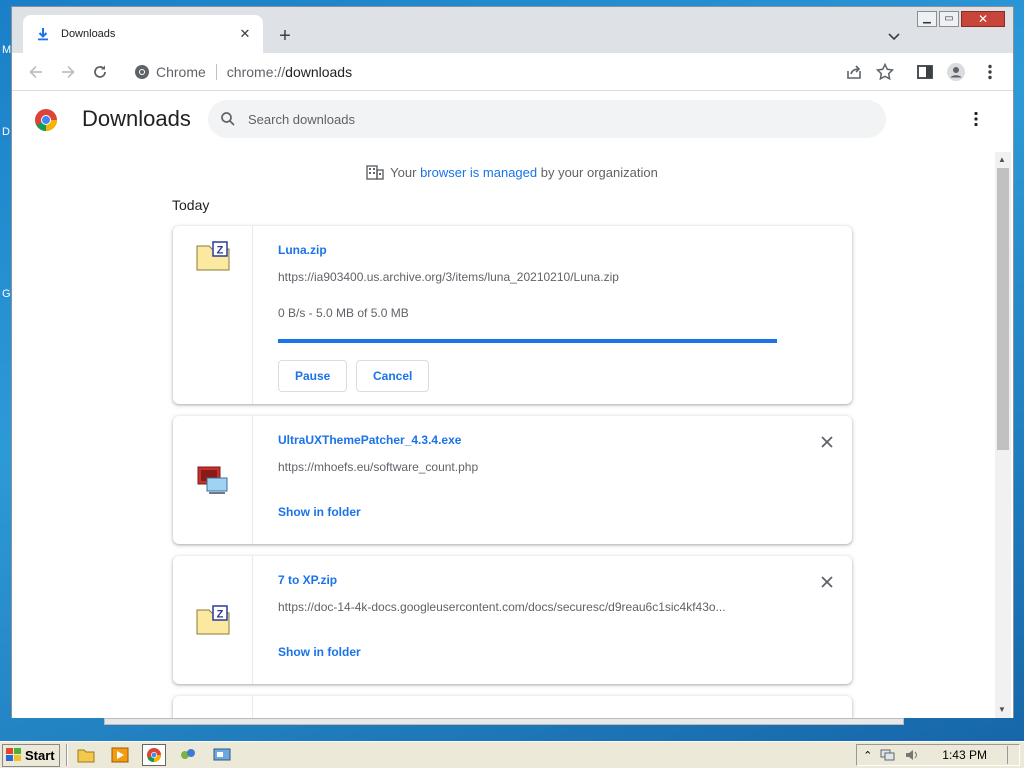 The height and width of the screenshot is (768, 1024). I want to click on page-title: Downloads, so click(136, 118).